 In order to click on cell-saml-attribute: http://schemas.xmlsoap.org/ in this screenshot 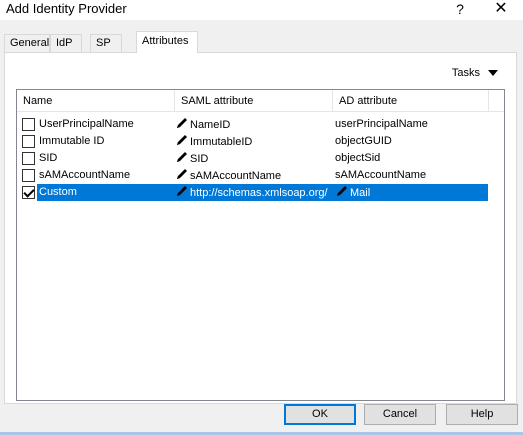, I will do `click(254, 192)`.